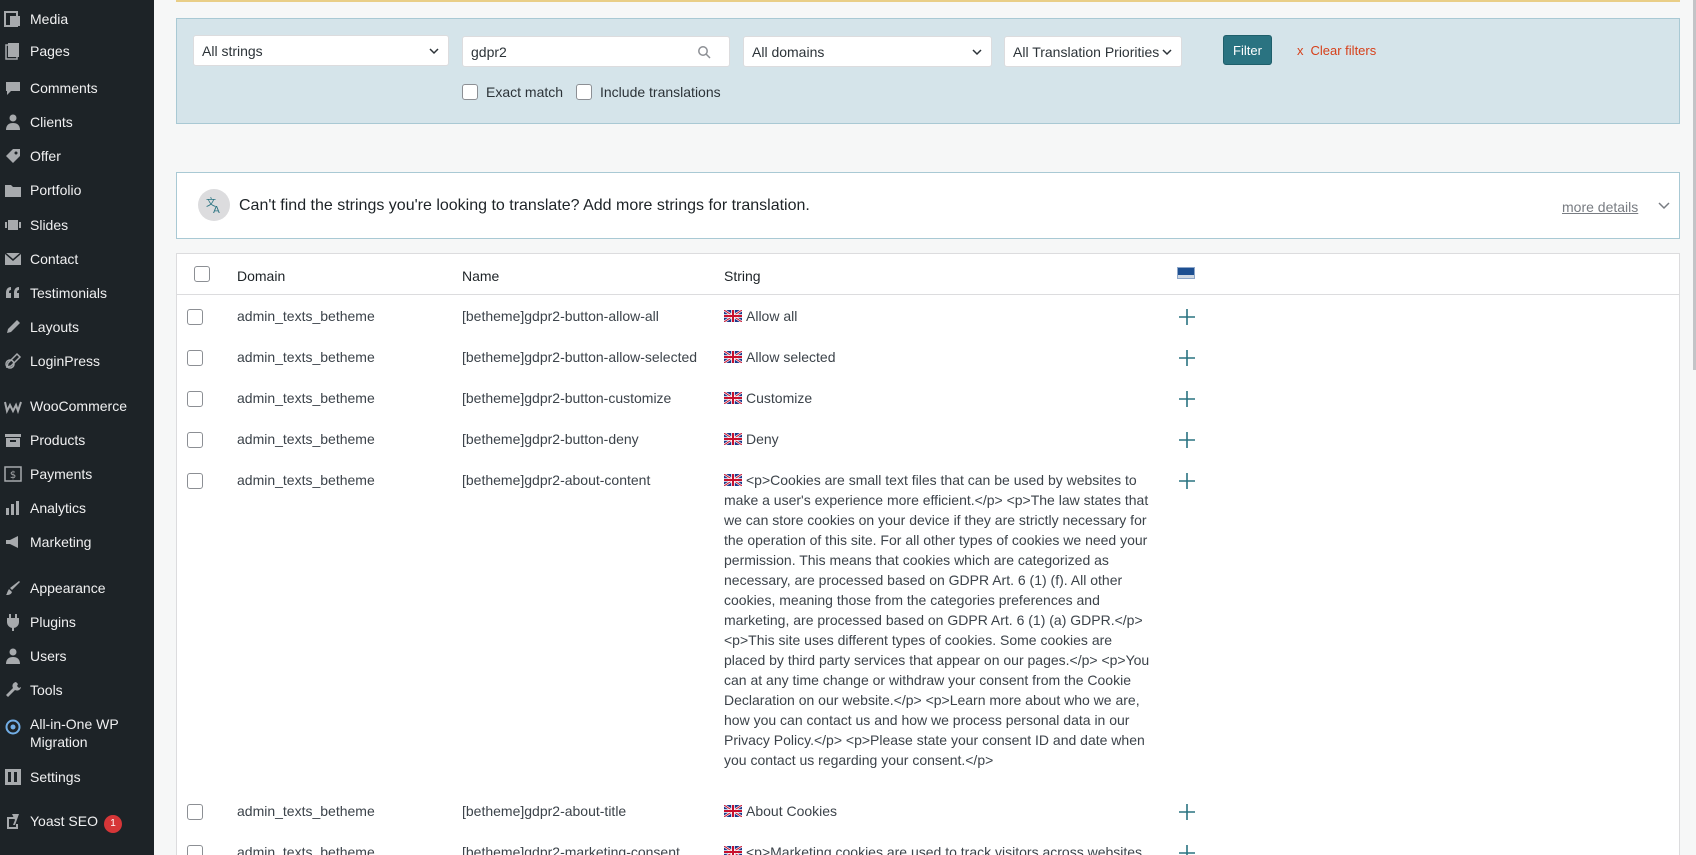 The image size is (1696, 855). What do you see at coordinates (867, 51) in the screenshot?
I see `domains-select: All domains` at bounding box center [867, 51].